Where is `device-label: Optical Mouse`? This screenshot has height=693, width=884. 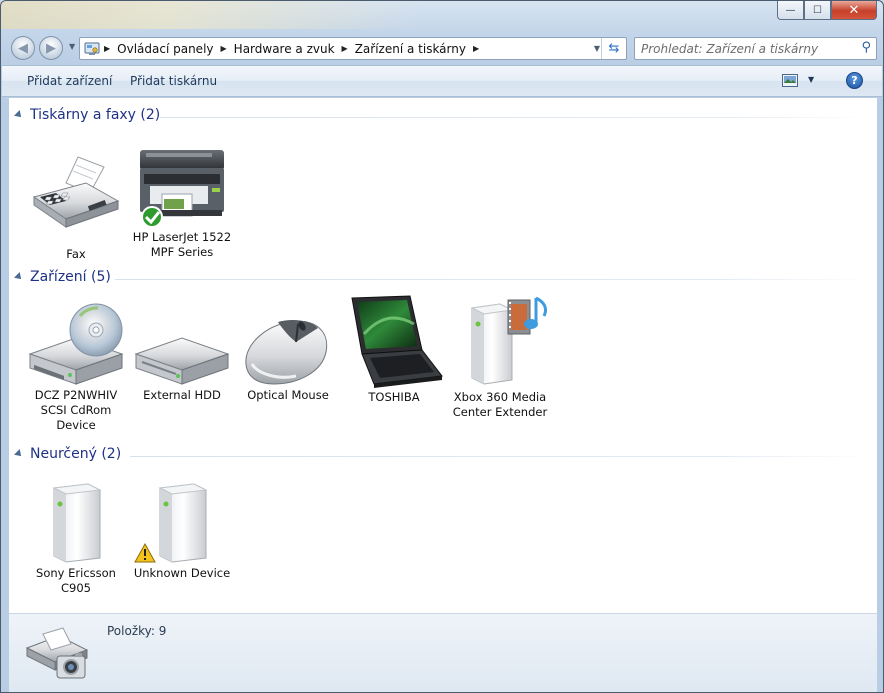 device-label: Optical Mouse is located at coordinates (288, 395).